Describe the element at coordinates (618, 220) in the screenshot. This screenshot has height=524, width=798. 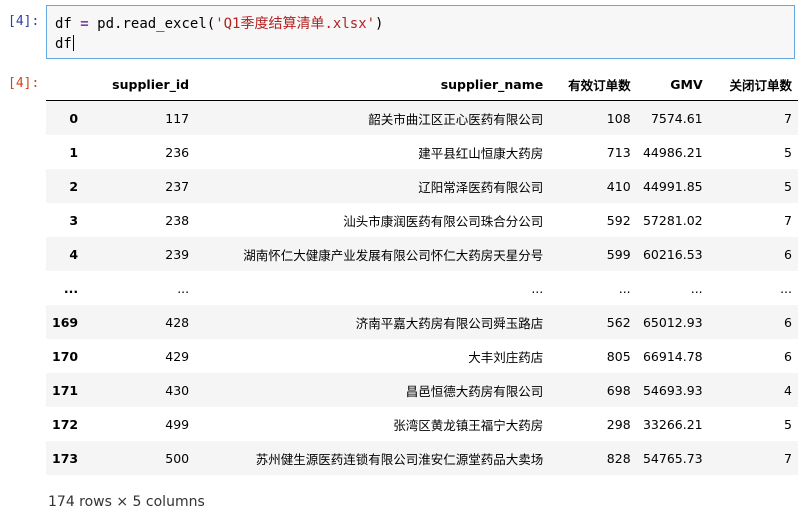
I see `valid-orders-cell: 592` at that location.